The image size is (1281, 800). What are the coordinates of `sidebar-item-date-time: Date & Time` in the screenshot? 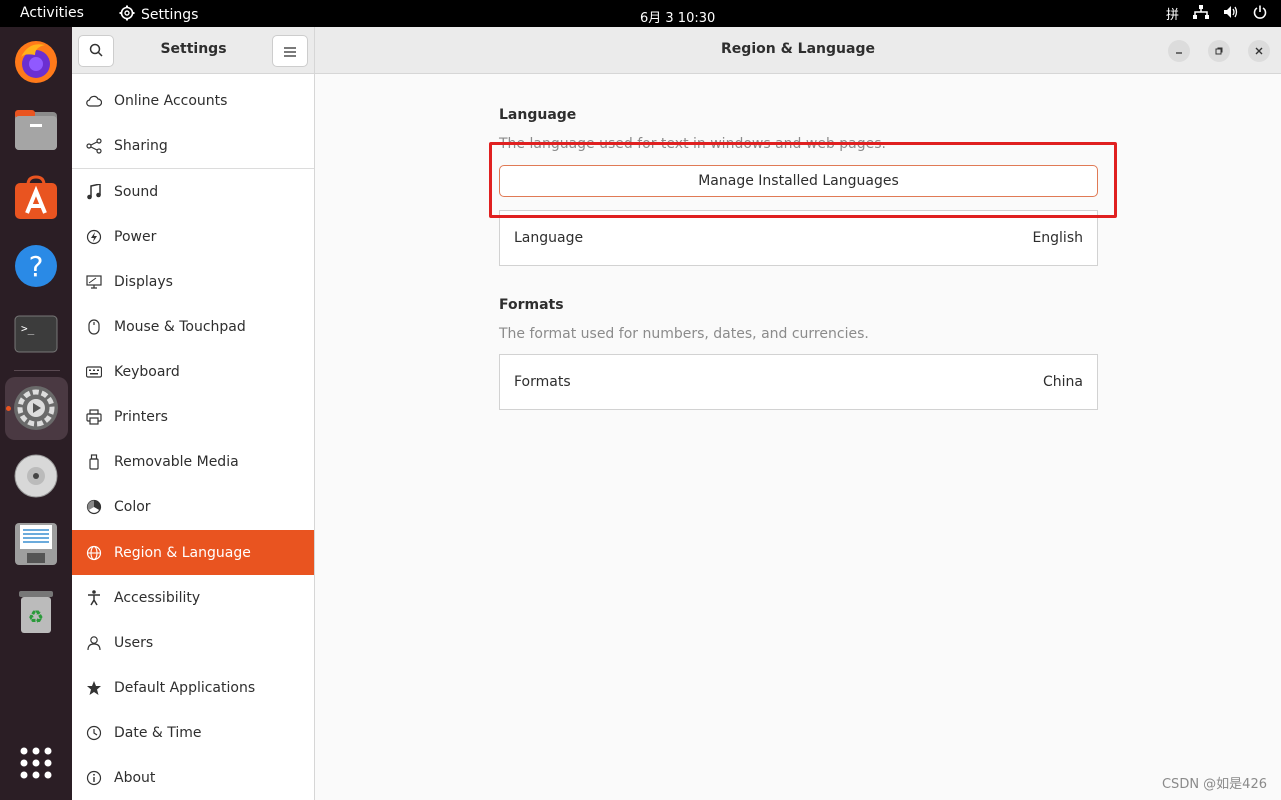 It's located at (193, 732).